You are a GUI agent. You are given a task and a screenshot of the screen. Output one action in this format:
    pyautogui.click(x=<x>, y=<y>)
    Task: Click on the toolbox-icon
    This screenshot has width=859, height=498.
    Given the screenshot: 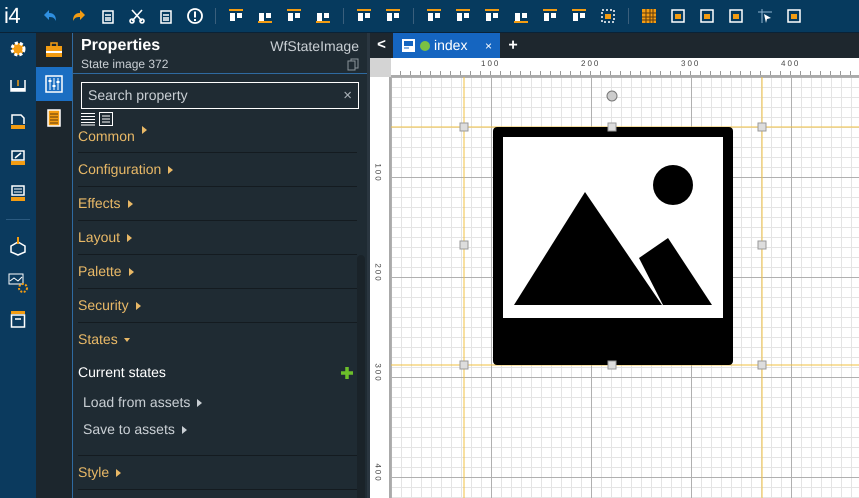 What is the action you would take?
    pyautogui.click(x=54, y=50)
    